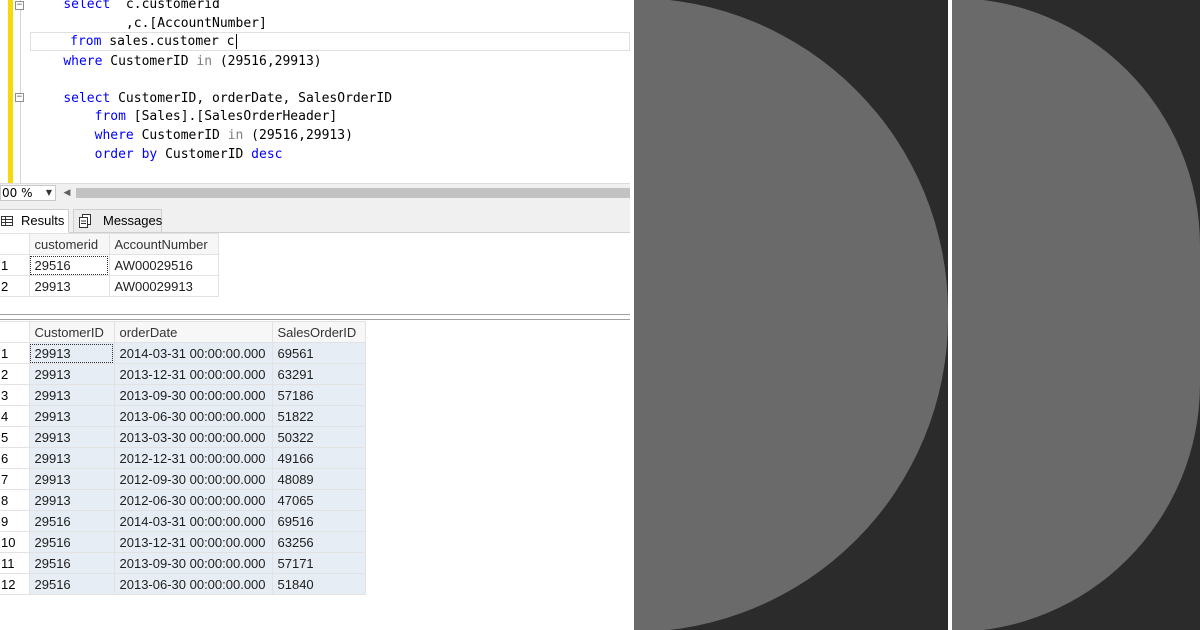 The height and width of the screenshot is (630, 1200). Describe the element at coordinates (318, 500) in the screenshot. I see `grid-cell: 47065` at that location.